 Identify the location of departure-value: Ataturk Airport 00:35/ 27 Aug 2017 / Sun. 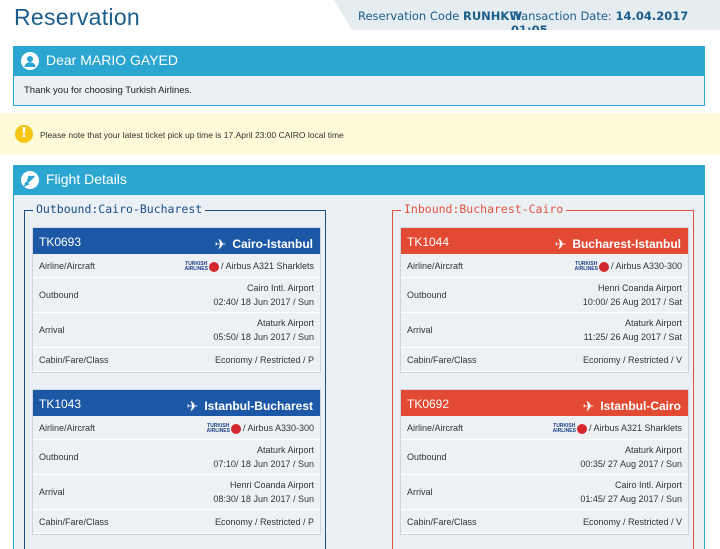
(631, 457).